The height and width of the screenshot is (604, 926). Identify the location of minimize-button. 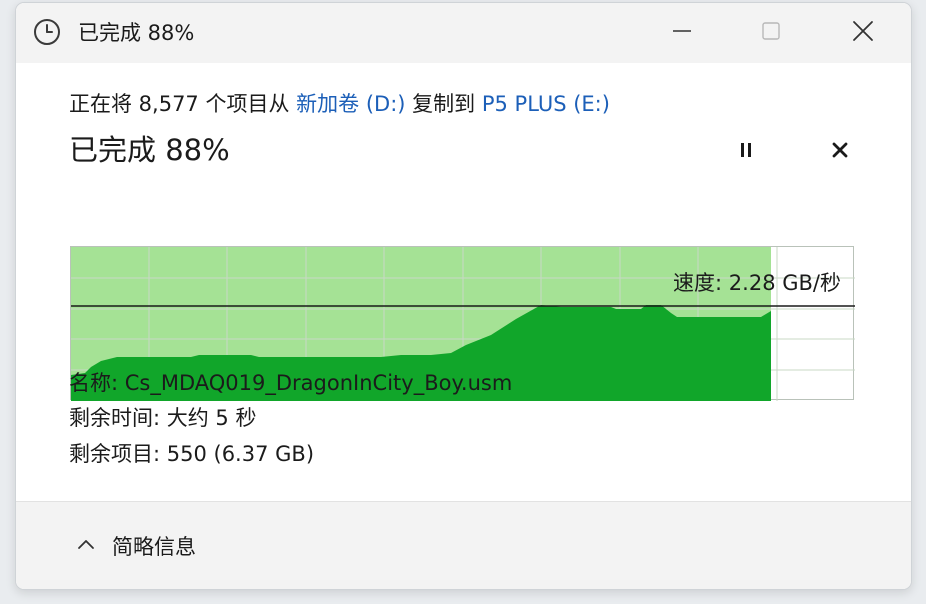
(682, 33).